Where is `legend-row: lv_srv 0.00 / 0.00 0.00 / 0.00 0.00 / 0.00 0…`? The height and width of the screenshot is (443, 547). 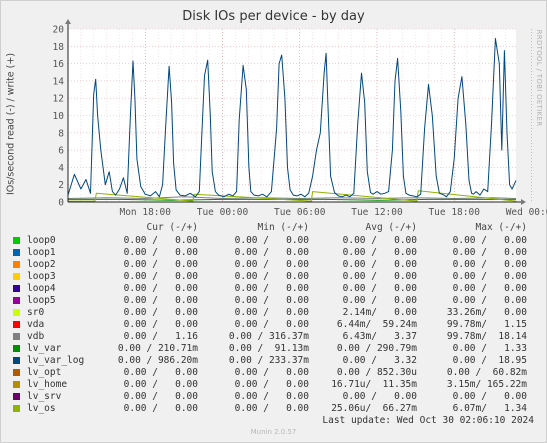 legend-row: lv_srv 0.00 / 0.00 0.00 / 0.00 0.00 / 0.00 0… is located at coordinates (273, 397).